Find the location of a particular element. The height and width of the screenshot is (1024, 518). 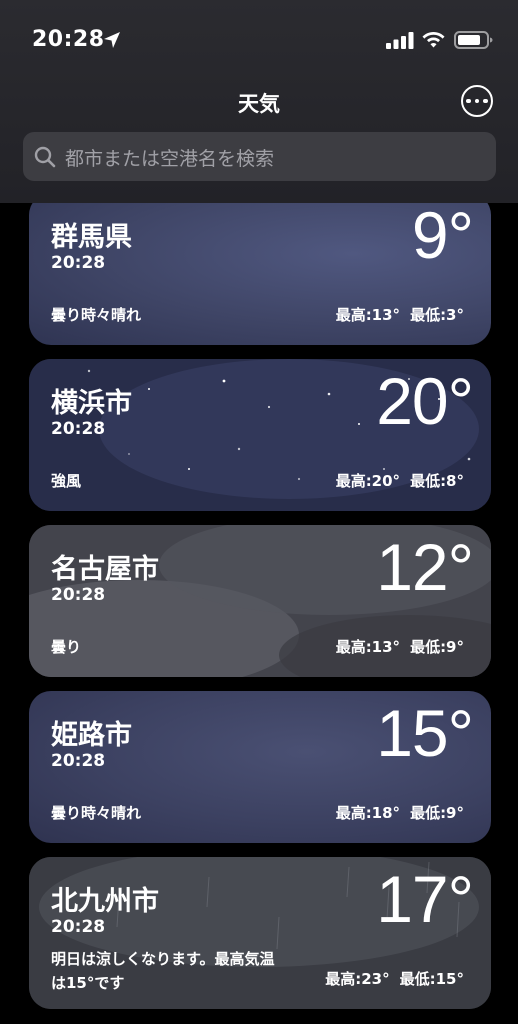

condition-line-1: 明日は涼しくなります。最高気温 is located at coordinates (163, 959).